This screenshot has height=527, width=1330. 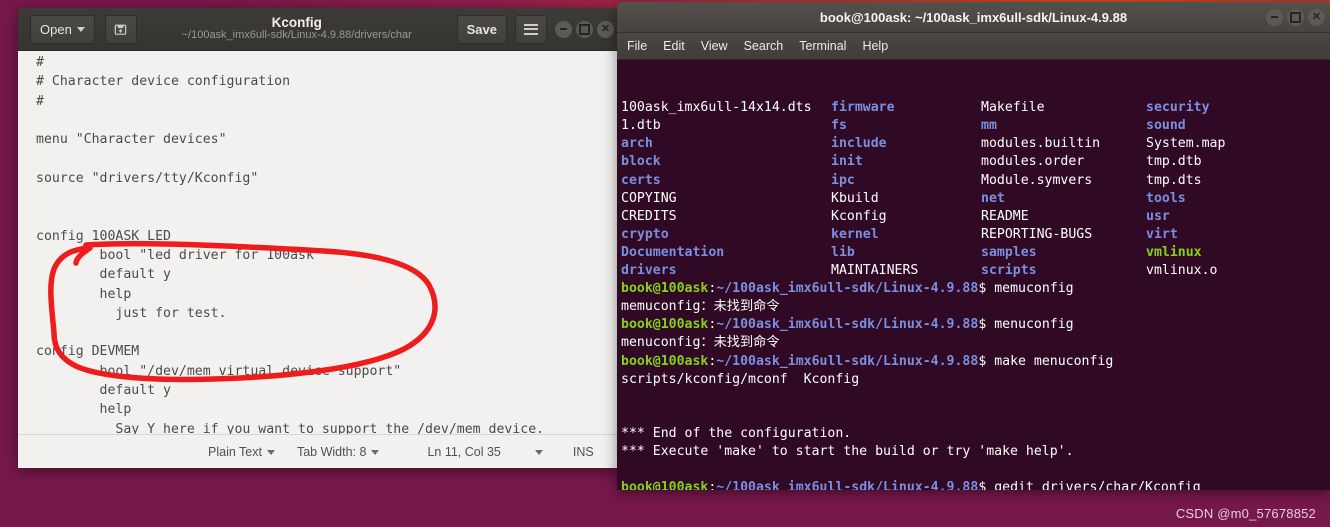 I want to click on cursor-position: Ln 11, Col 35, so click(x=463, y=452).